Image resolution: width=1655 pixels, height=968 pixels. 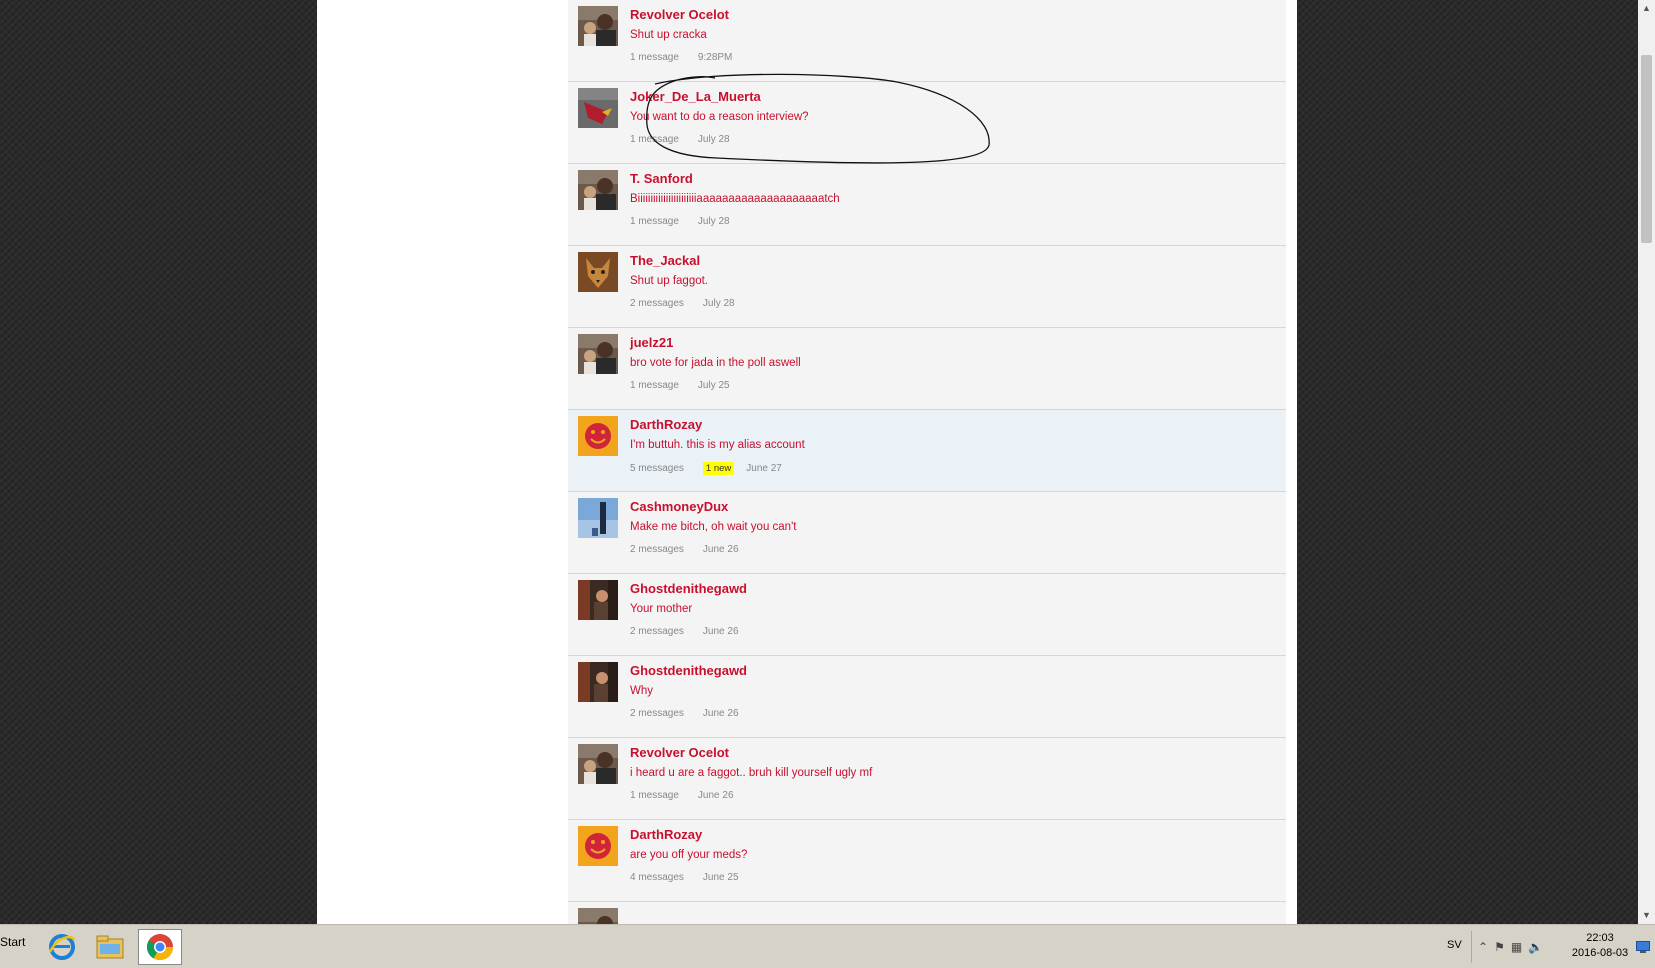 I want to click on sender-name-link: The_Jackal, so click(x=665, y=260).